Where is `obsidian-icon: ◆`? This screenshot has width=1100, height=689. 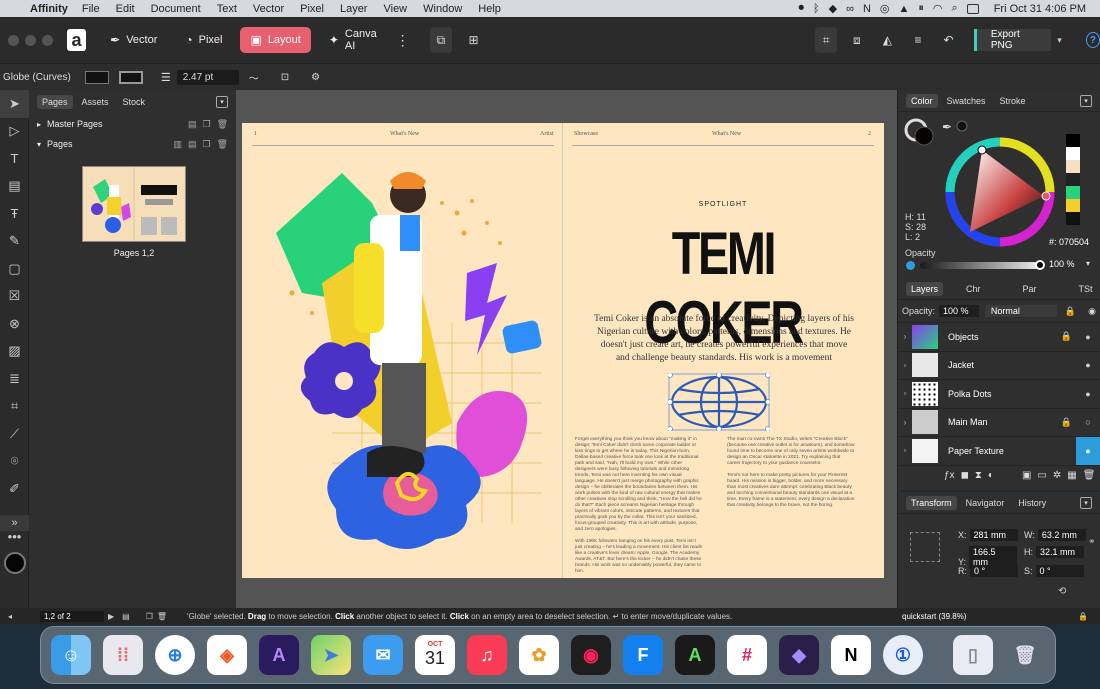 obsidian-icon: ◆ is located at coordinates (799, 655).